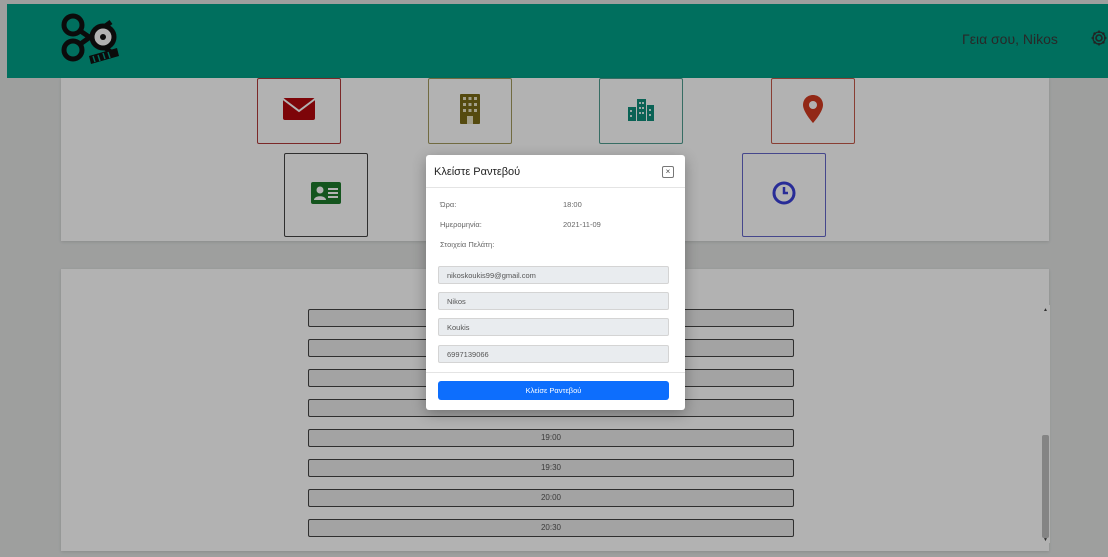  What do you see at coordinates (477, 172) in the screenshot?
I see `modal-title: Κλείστε Ραντεβού` at bounding box center [477, 172].